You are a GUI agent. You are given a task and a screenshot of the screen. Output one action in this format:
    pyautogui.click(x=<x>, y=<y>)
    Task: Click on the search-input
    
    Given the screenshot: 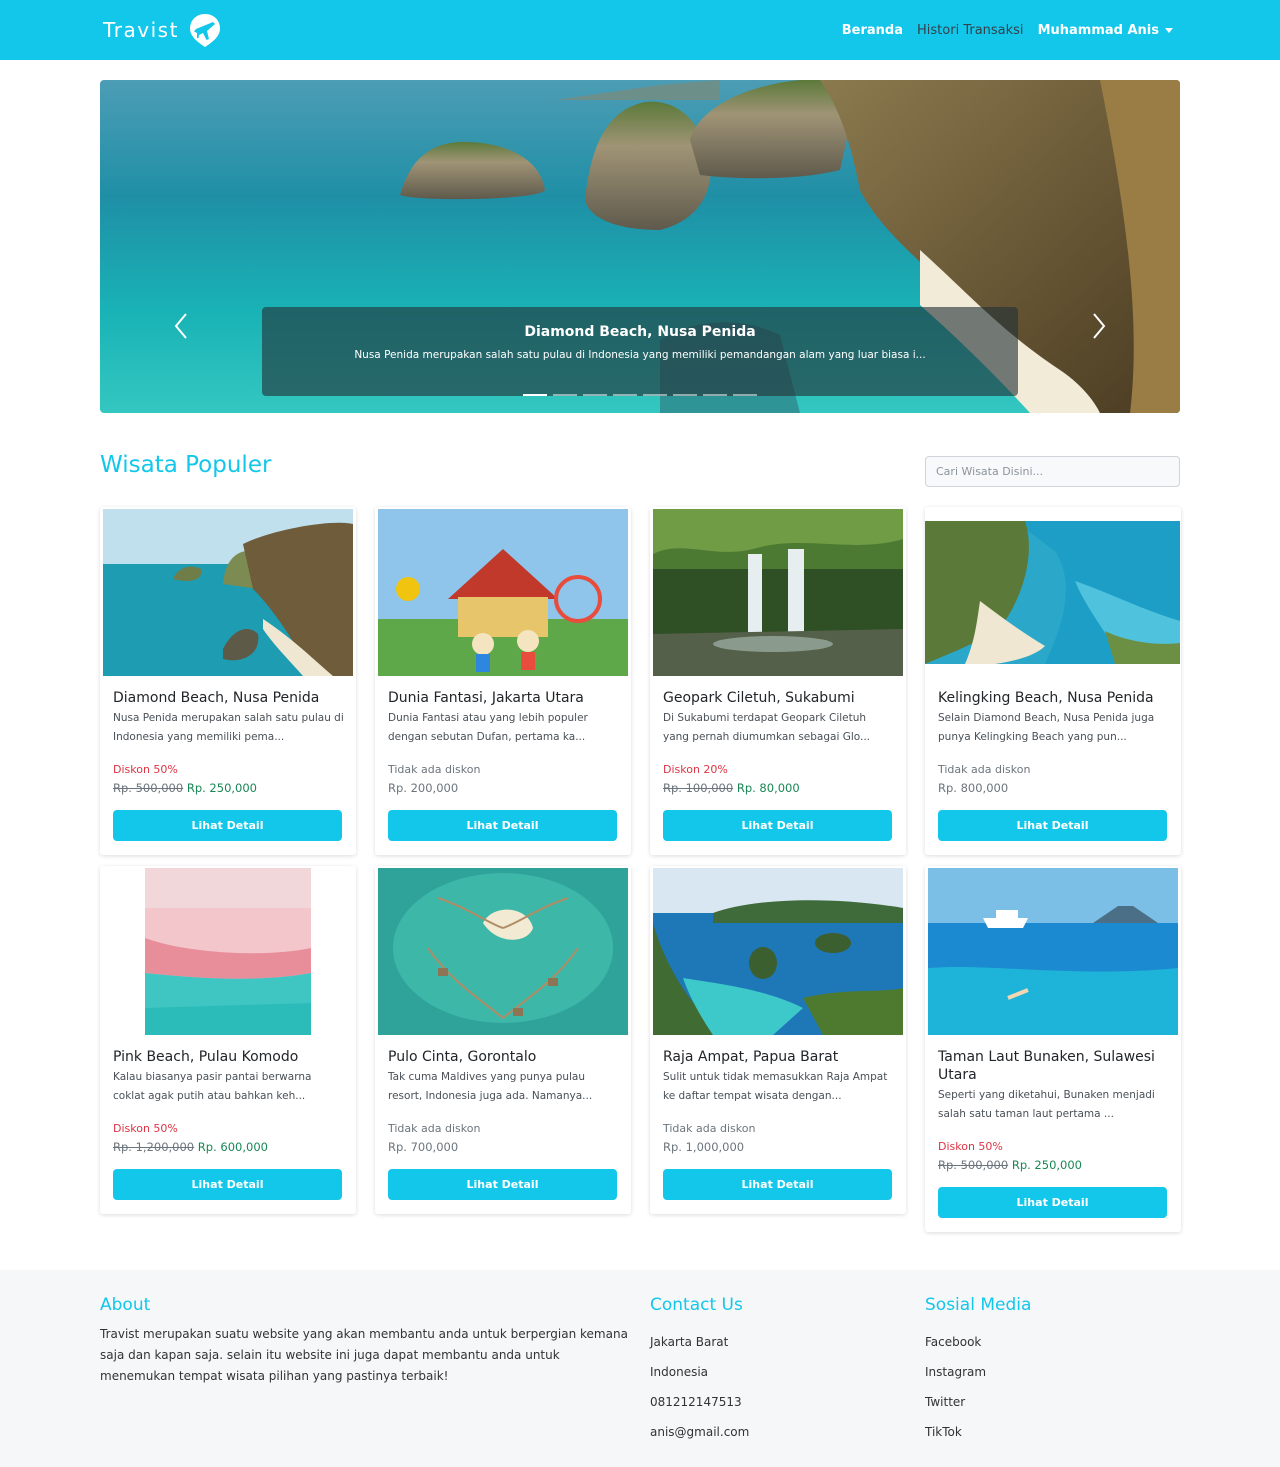 What is the action you would take?
    pyautogui.click(x=1052, y=471)
    